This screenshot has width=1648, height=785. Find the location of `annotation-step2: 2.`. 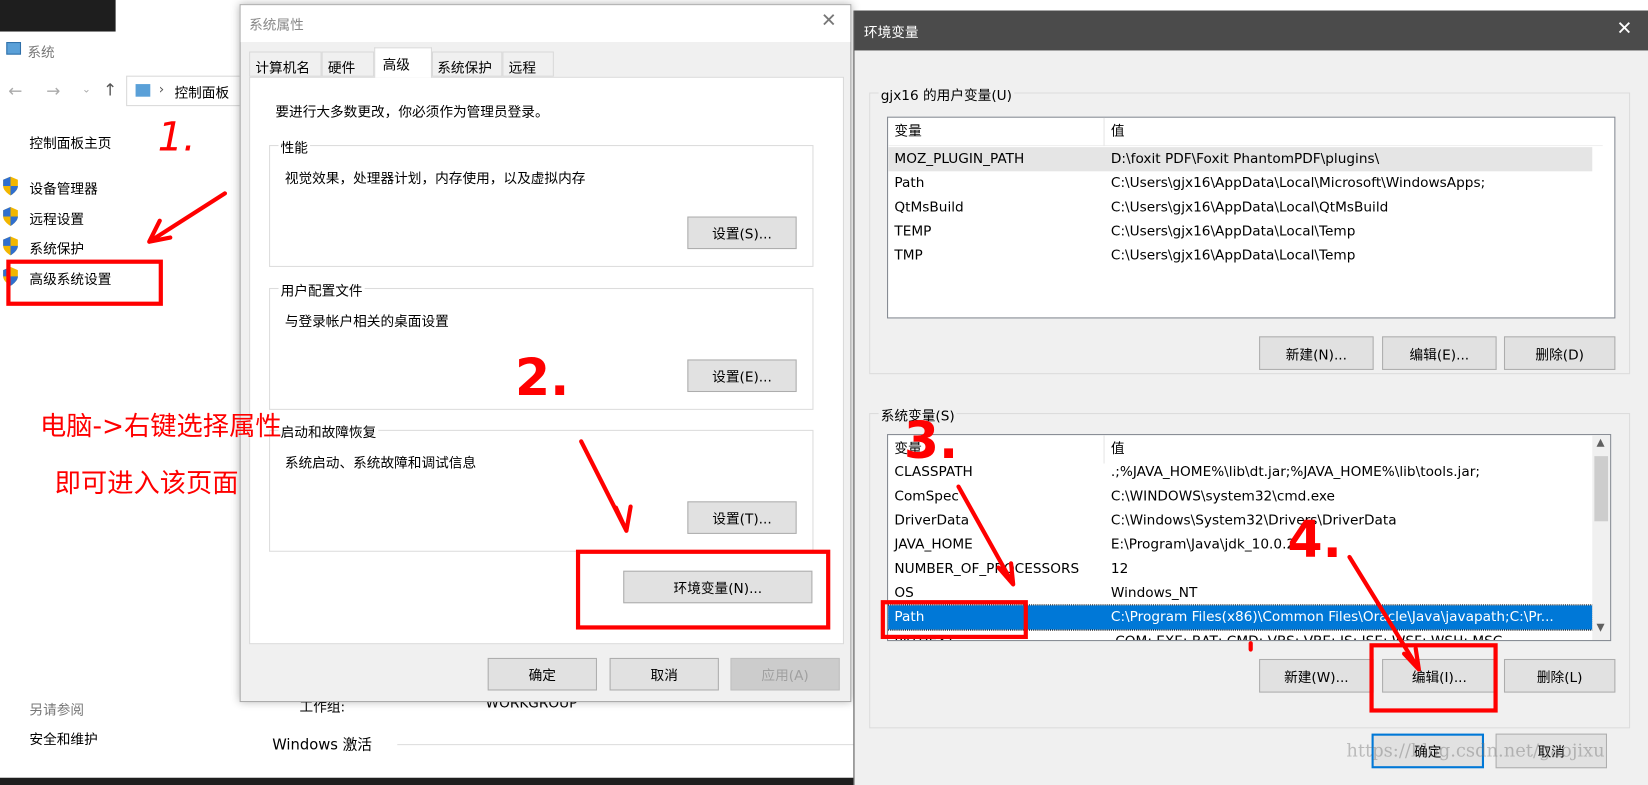

annotation-step2: 2. is located at coordinates (542, 378).